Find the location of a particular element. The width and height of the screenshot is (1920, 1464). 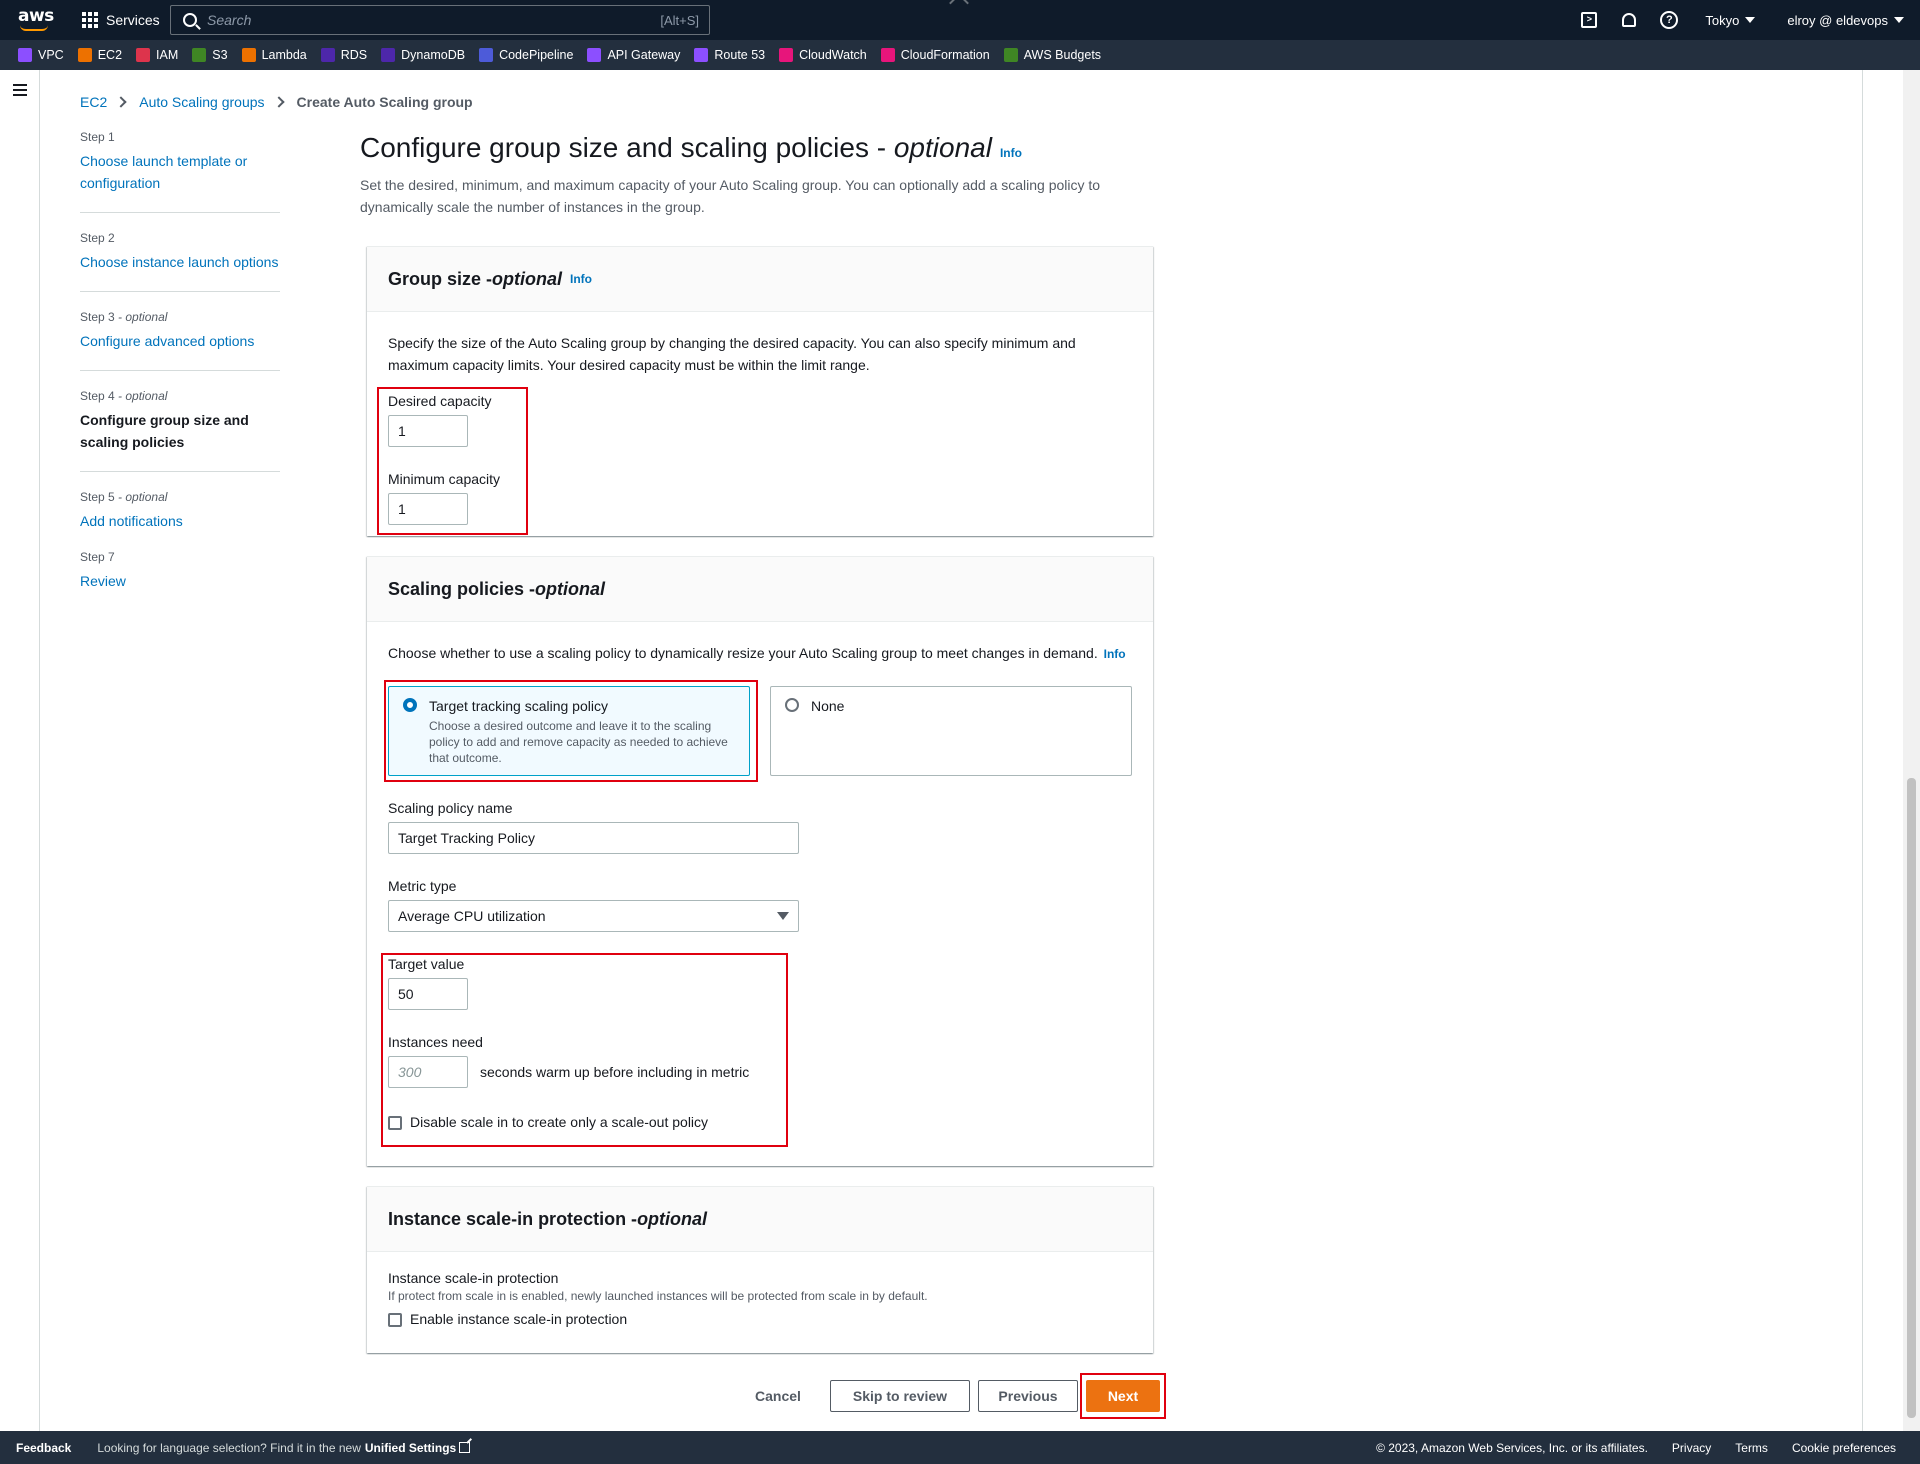

group-size-header: Group size - optional Info is located at coordinates (760, 279).